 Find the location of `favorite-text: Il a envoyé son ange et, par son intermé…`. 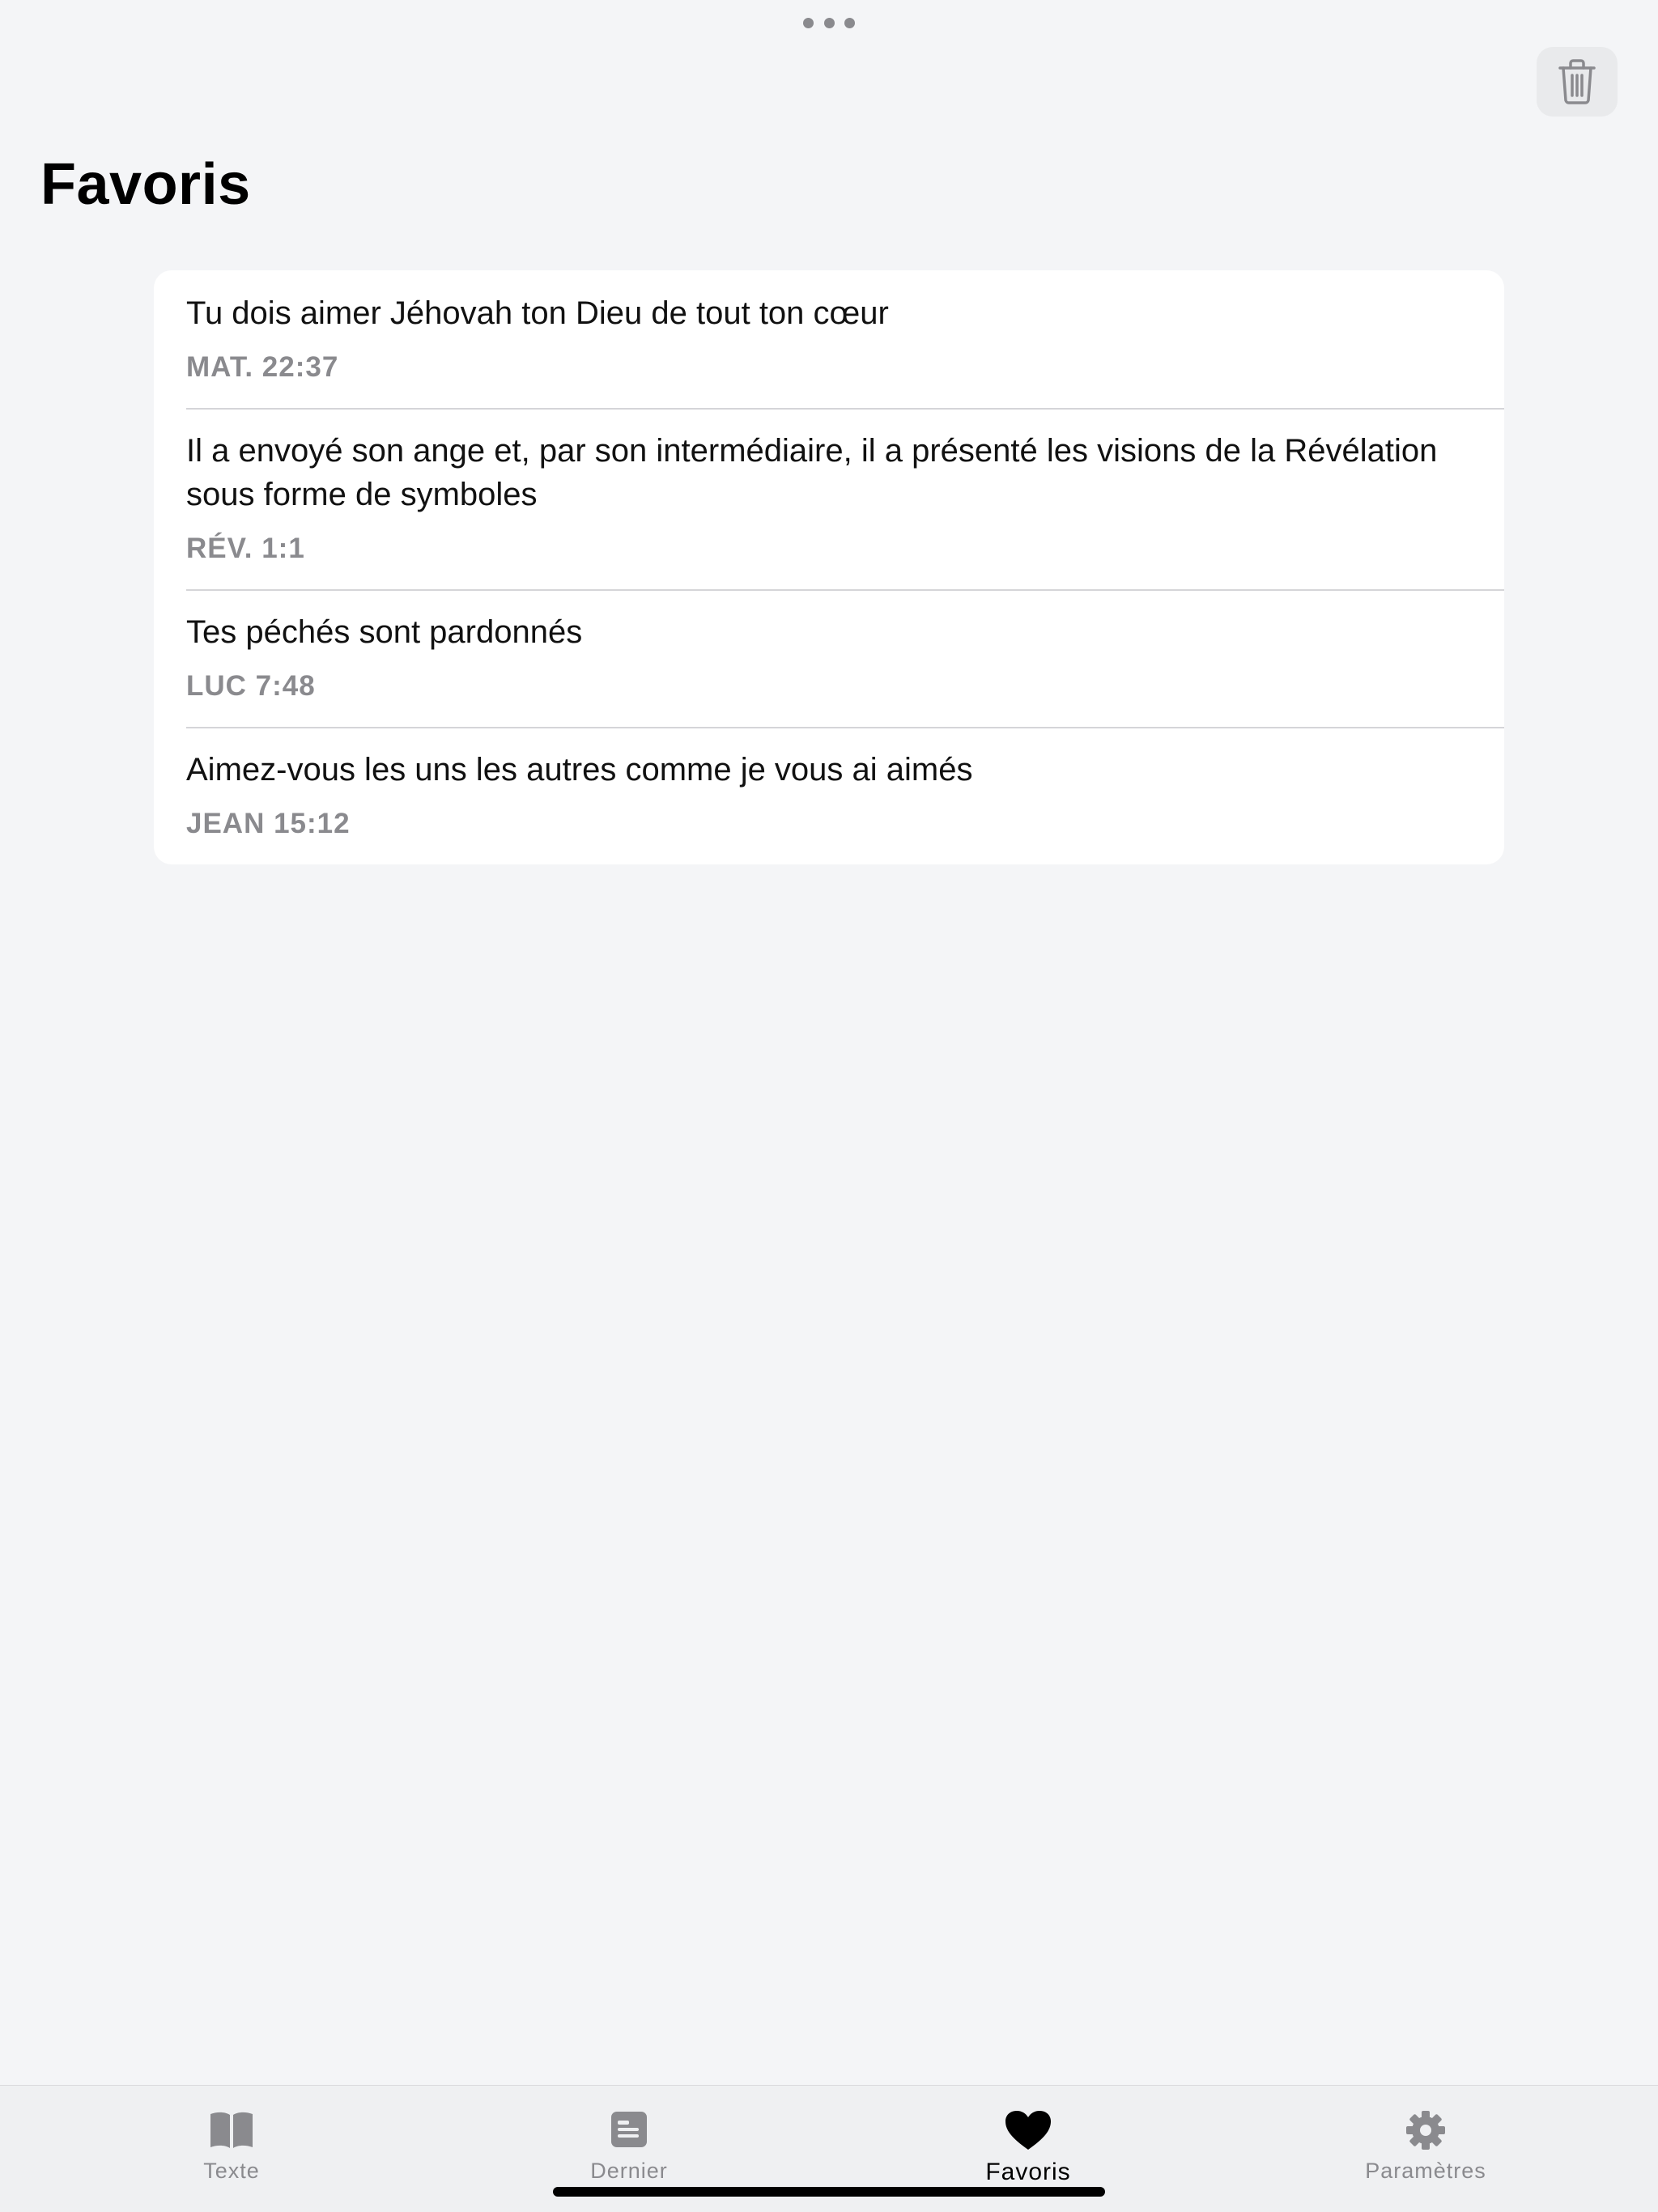

favorite-text: Il a envoyé son ange et, par son intermé… is located at coordinates (812, 472).